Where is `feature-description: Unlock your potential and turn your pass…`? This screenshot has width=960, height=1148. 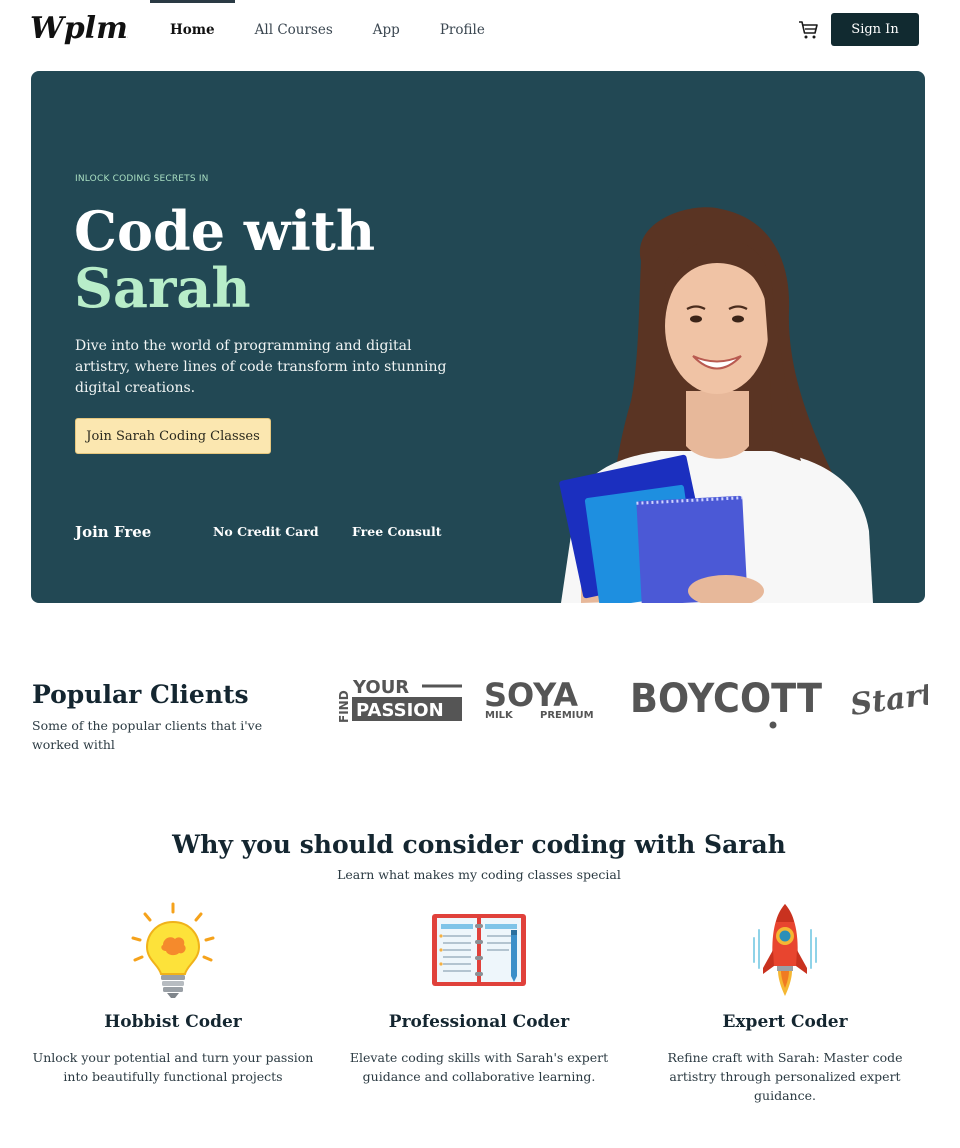
feature-description: Unlock your potential and turn your pass… is located at coordinates (173, 1067).